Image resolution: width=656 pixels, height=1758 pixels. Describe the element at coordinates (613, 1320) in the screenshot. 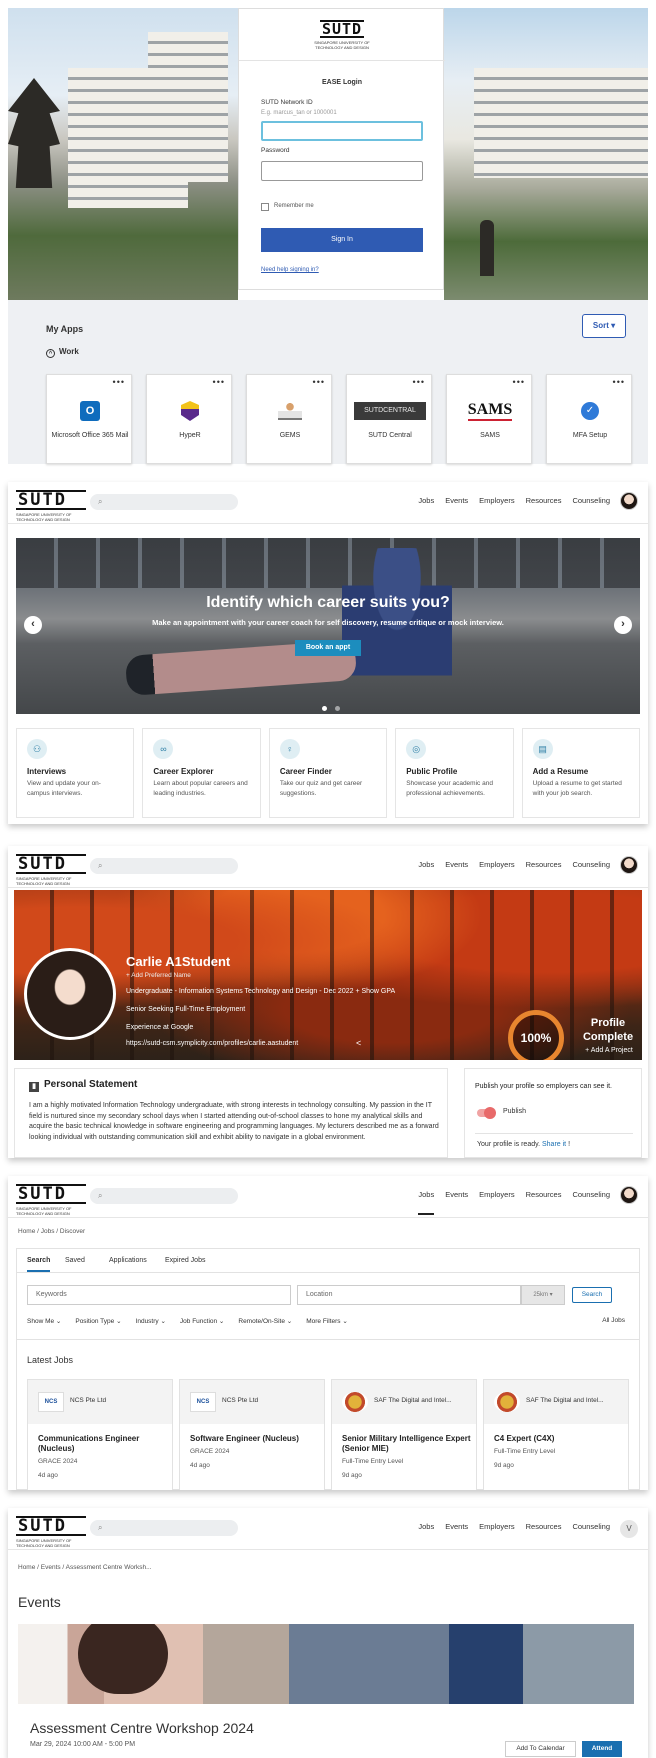

I see `all-jobs-link: All Jobs` at that location.